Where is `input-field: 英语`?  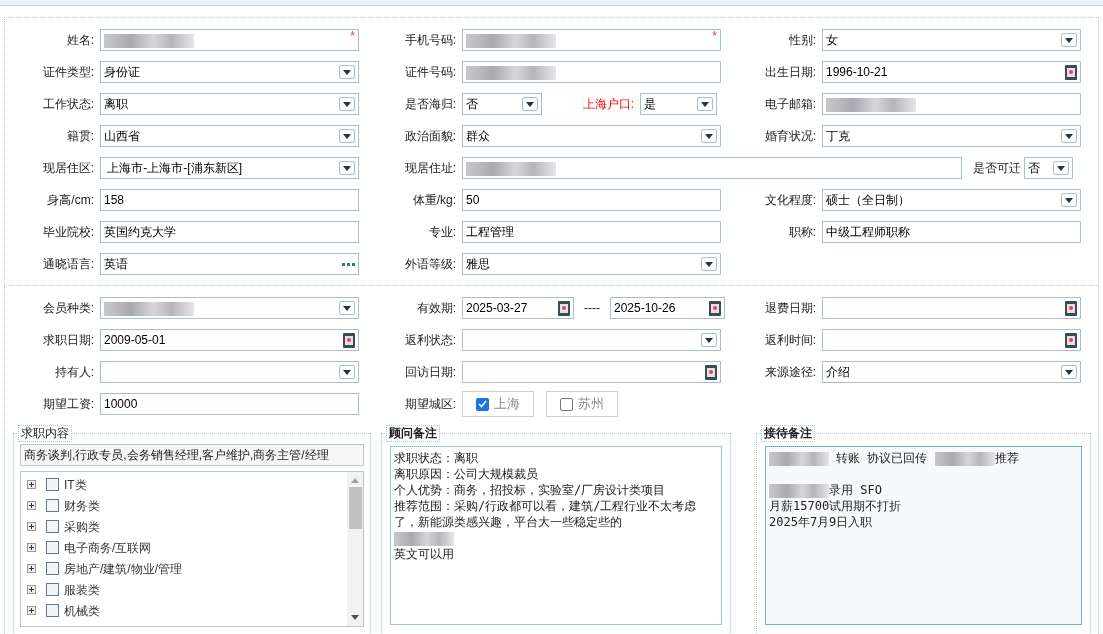
input-field: 英语 is located at coordinates (229, 264).